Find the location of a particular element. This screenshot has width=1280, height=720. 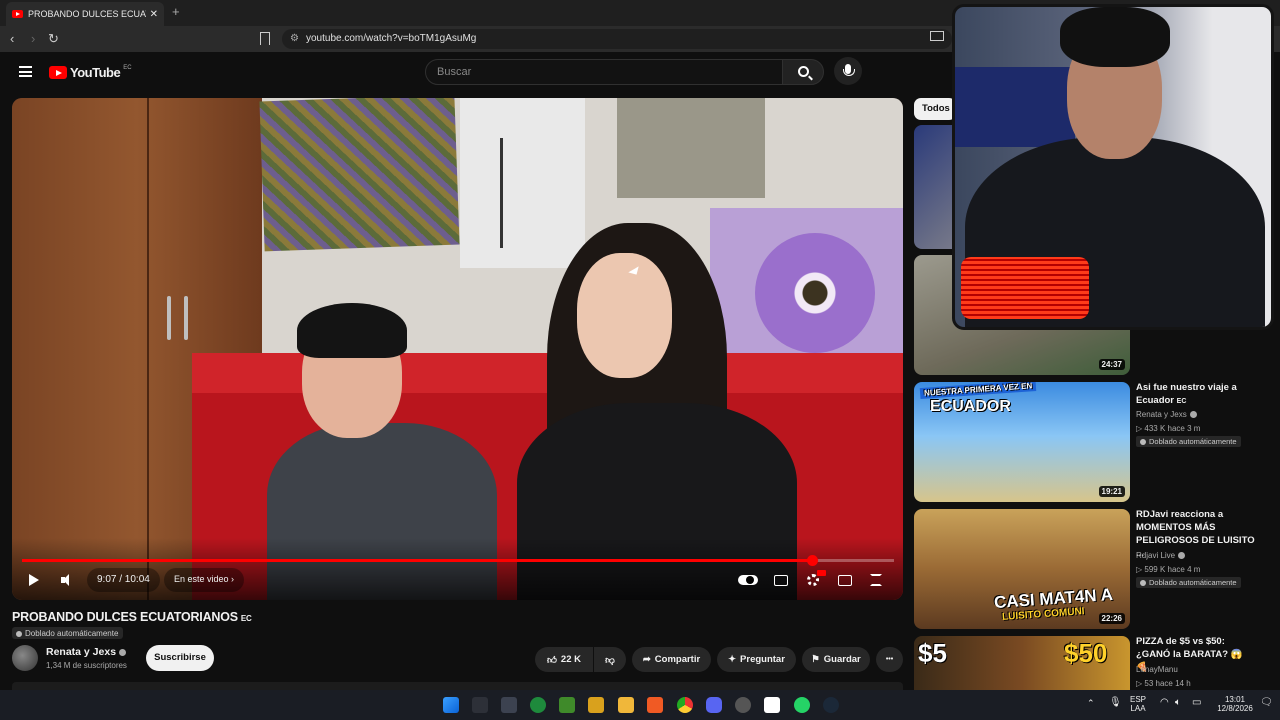

youtube-play-icon is located at coordinates (58, 72).